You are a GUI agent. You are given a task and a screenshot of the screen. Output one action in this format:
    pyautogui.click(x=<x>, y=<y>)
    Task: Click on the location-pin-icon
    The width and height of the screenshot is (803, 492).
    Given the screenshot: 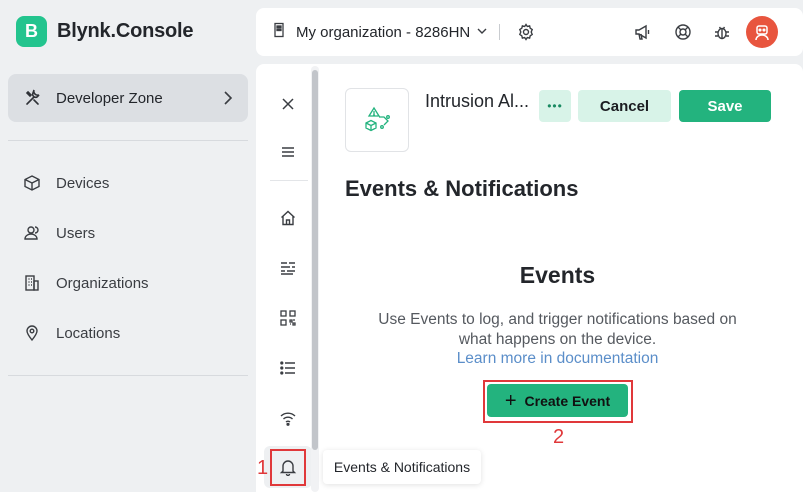 What is the action you would take?
    pyautogui.click(x=32, y=333)
    